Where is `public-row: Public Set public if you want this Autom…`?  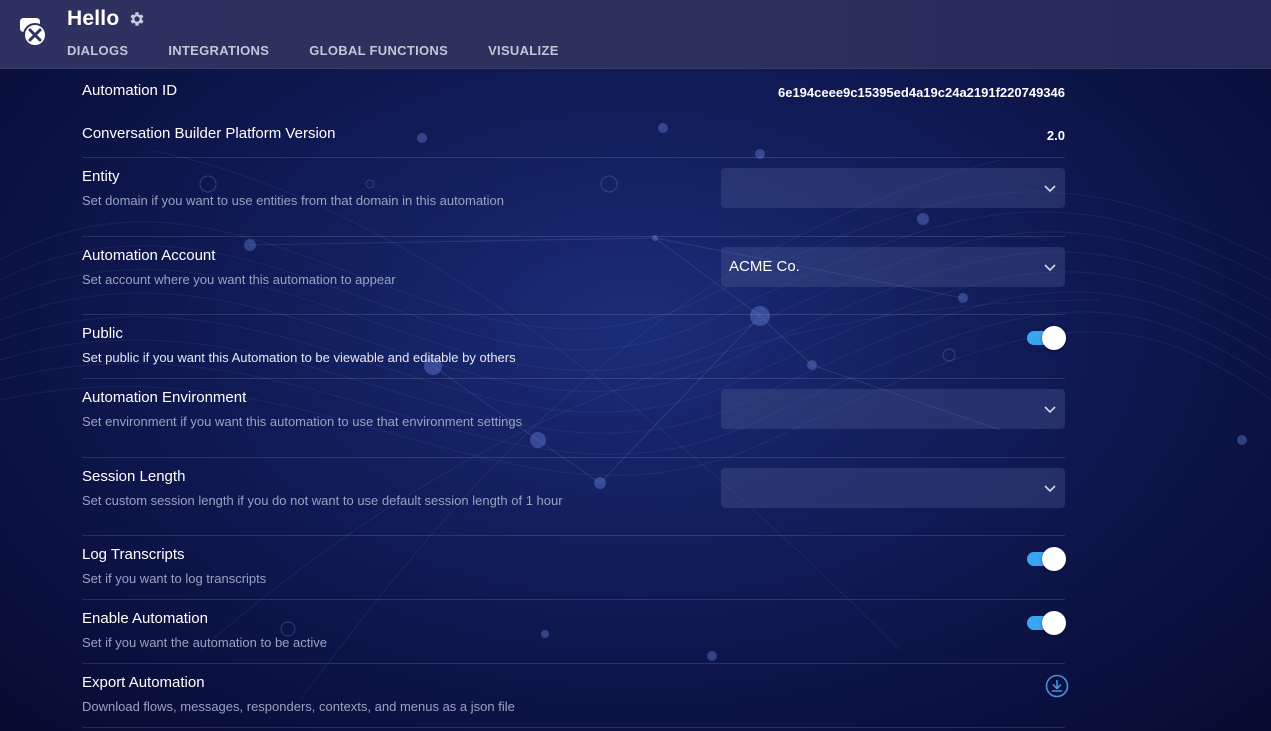 public-row: Public Set public if you want this Autom… is located at coordinates (574, 347).